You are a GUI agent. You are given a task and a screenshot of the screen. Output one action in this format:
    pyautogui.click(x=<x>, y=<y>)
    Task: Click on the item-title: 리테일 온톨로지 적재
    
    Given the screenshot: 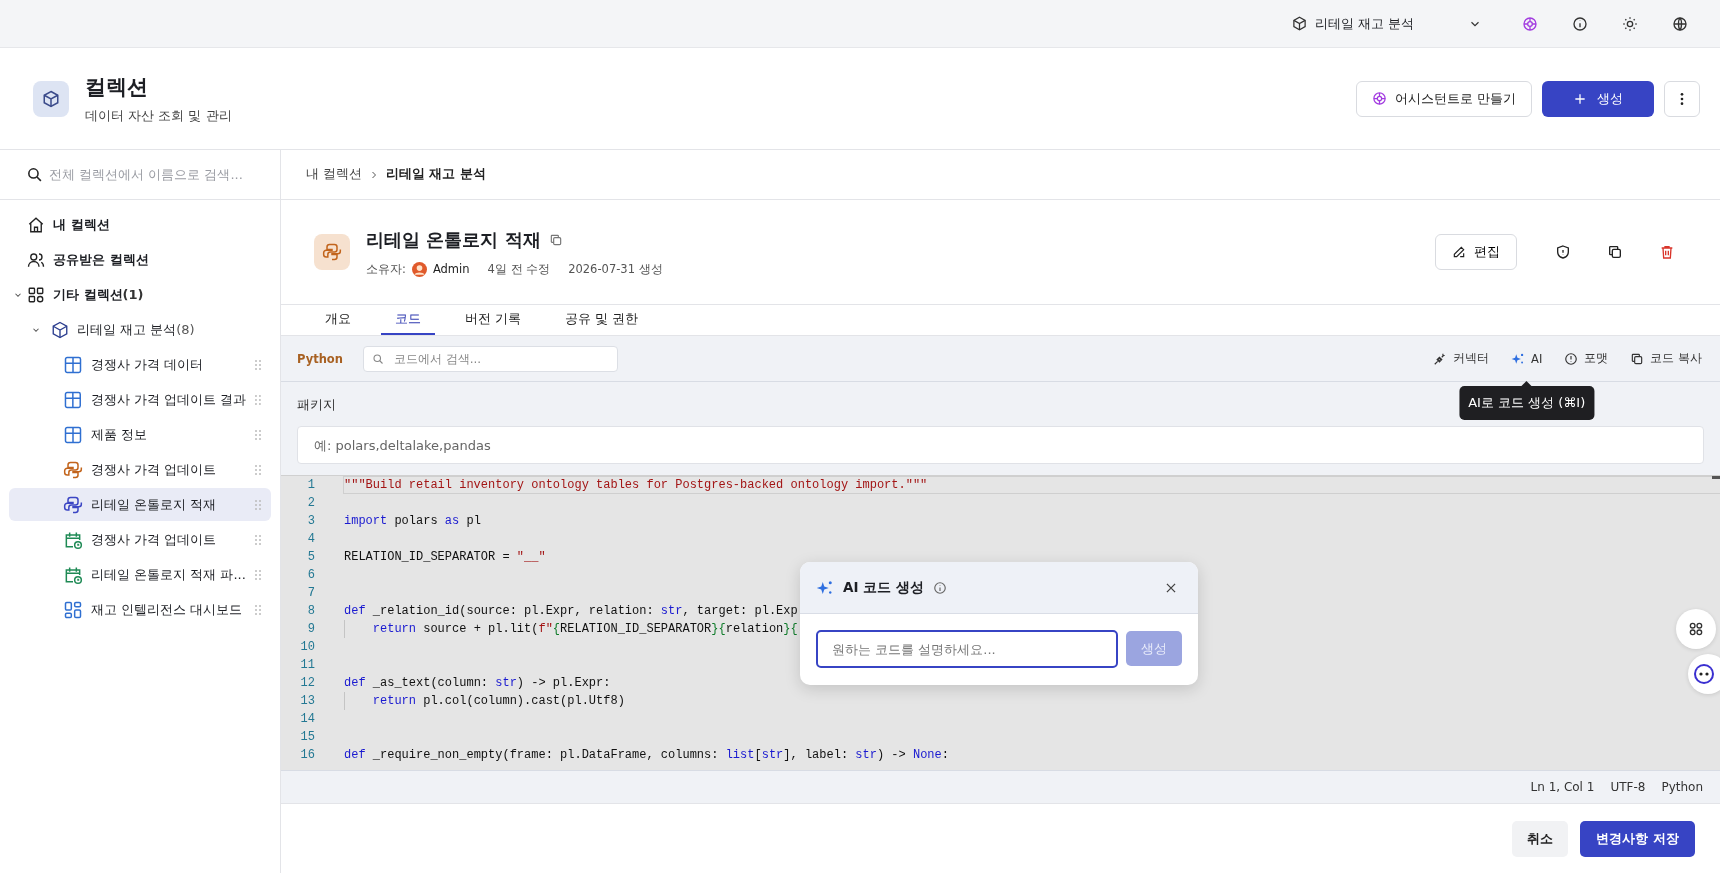 What is the action you would take?
    pyautogui.click(x=453, y=239)
    